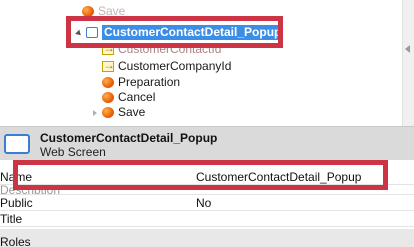 This screenshot has width=414, height=247. I want to click on property-row-public: Public No, so click(207, 203).